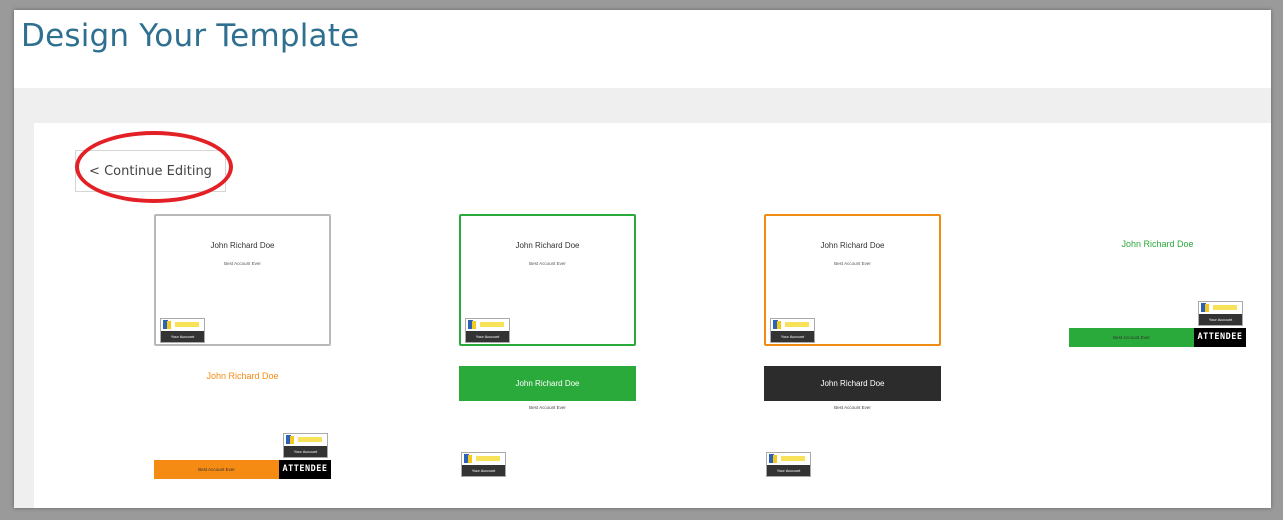  What do you see at coordinates (190, 36) in the screenshot?
I see `page-title: Design Your Template` at bounding box center [190, 36].